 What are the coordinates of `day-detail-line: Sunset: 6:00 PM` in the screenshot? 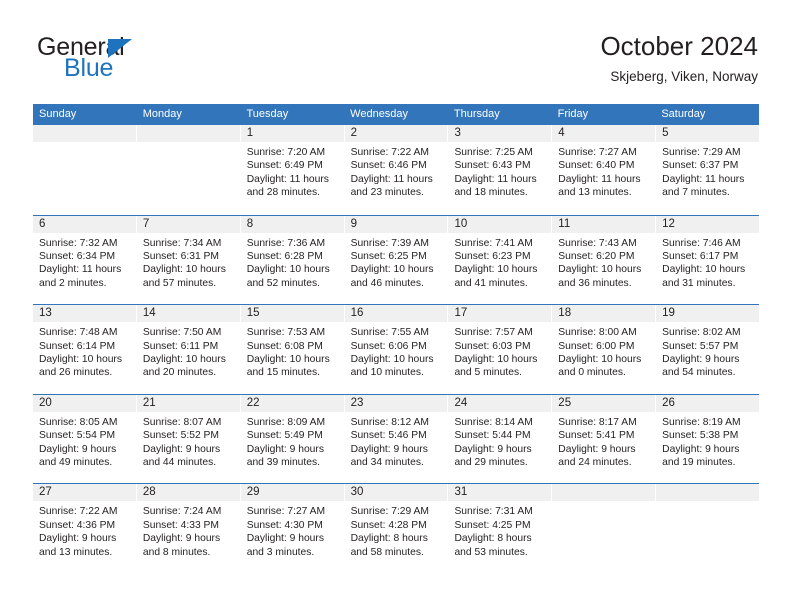 It's located at (596, 346).